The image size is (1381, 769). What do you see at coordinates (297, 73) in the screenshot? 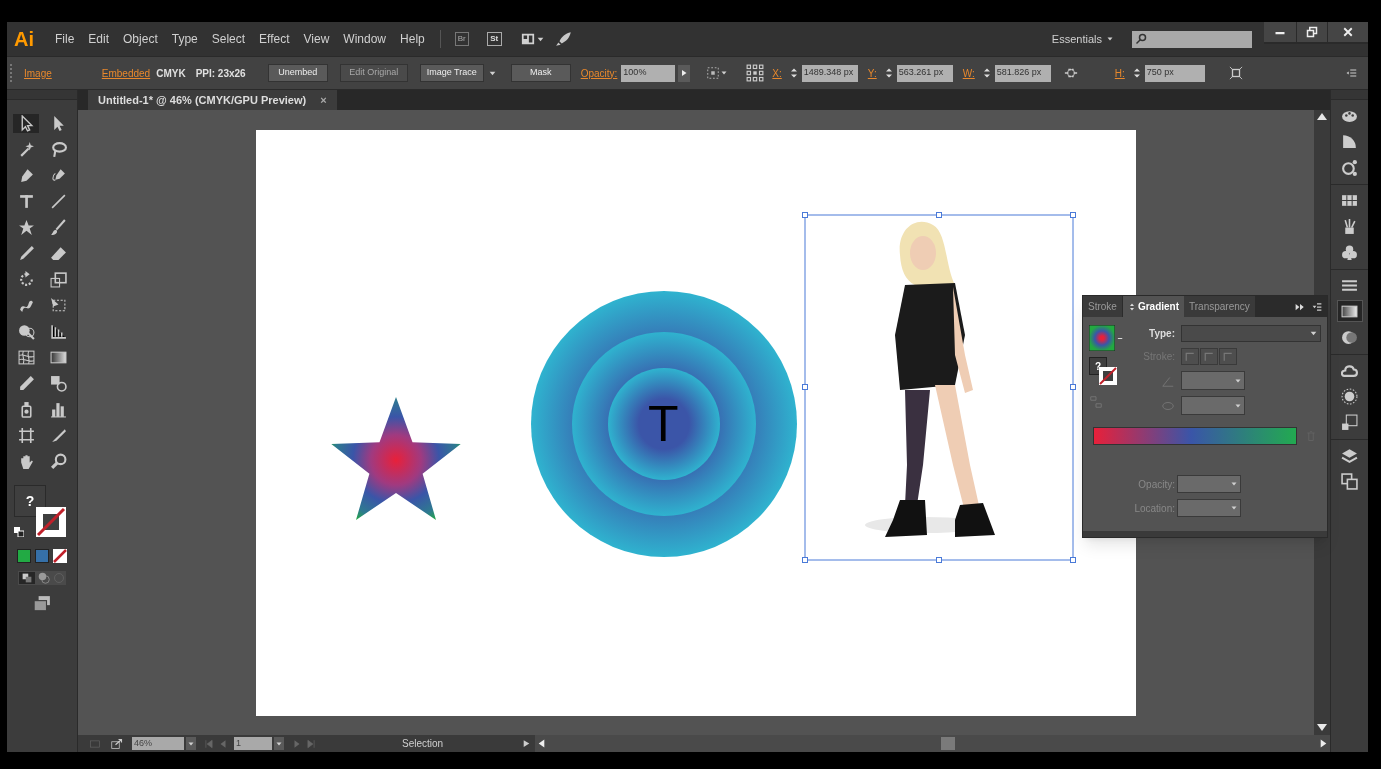
I see `toolbar-button: Unembed` at bounding box center [297, 73].